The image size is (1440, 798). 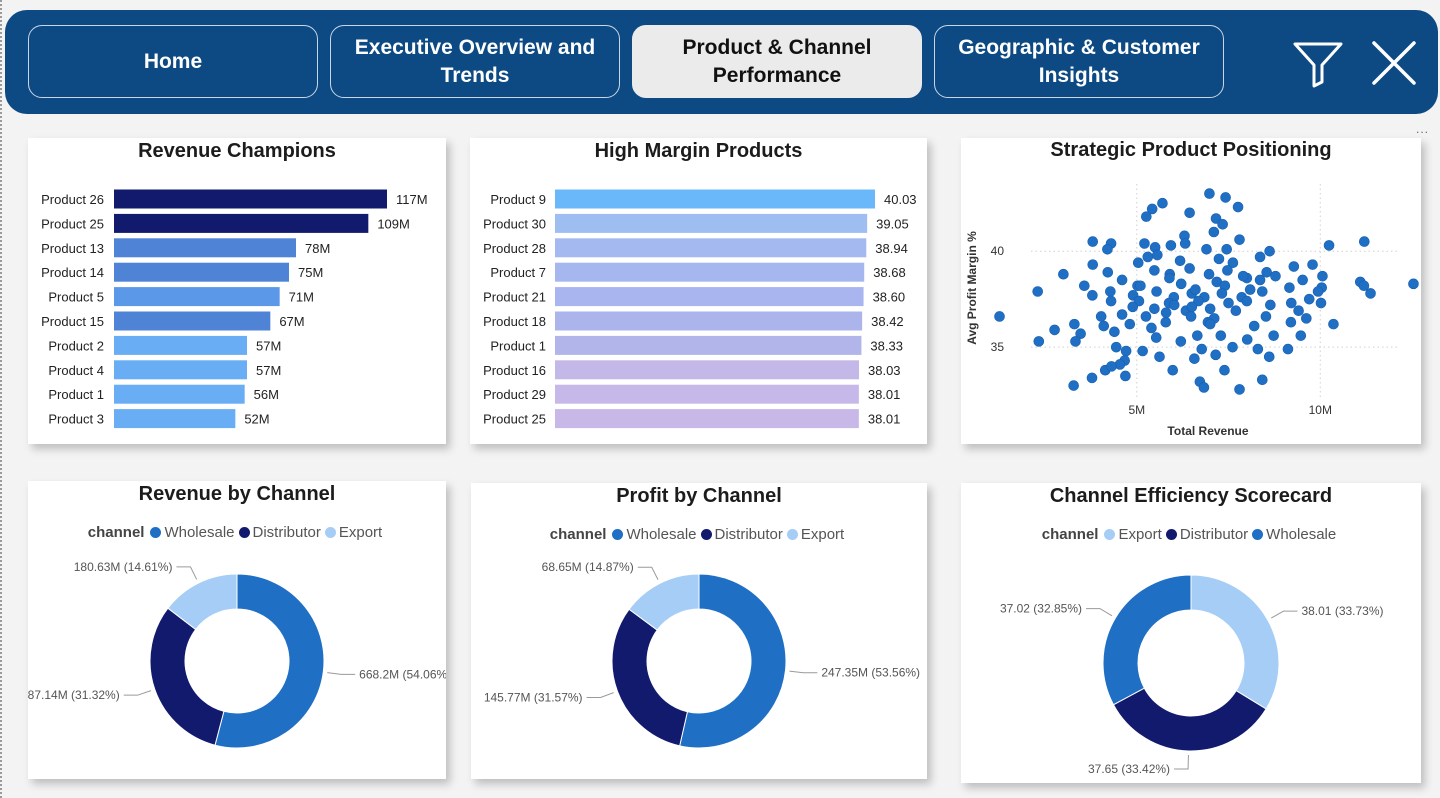 I want to click on category-label: Product 25, so click(x=514, y=419).